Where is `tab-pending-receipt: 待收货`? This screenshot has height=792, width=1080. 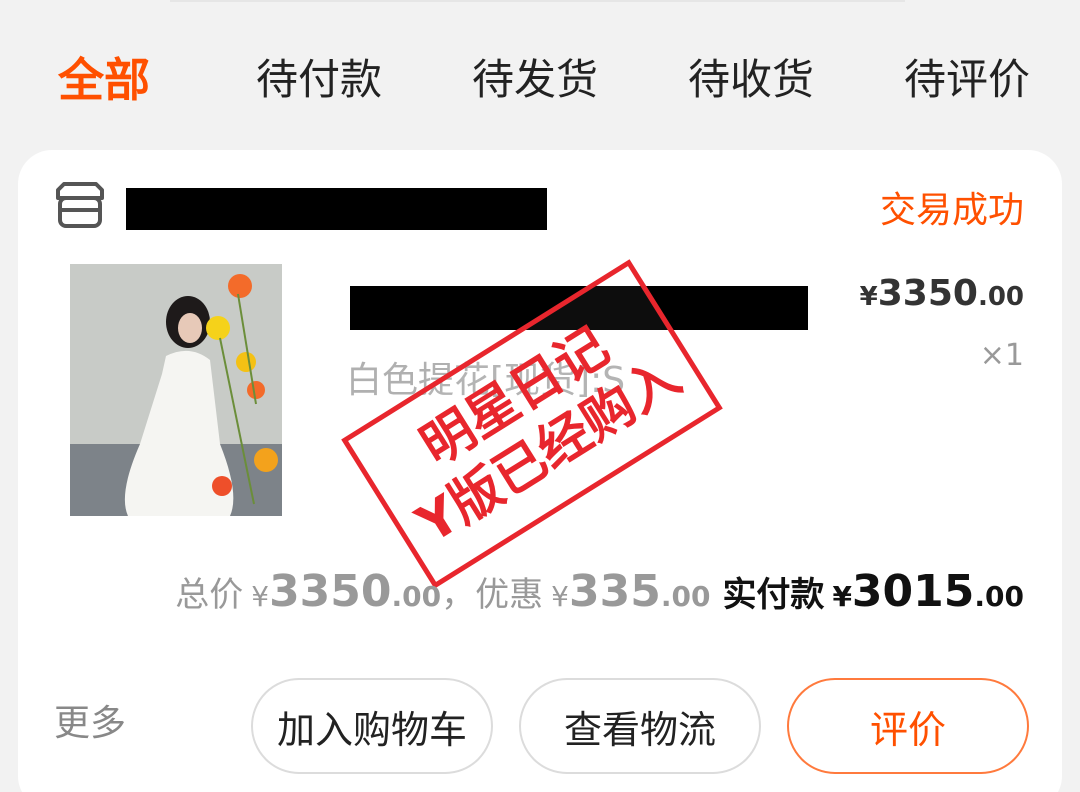 tab-pending-receipt: 待收货 is located at coordinates (751, 80).